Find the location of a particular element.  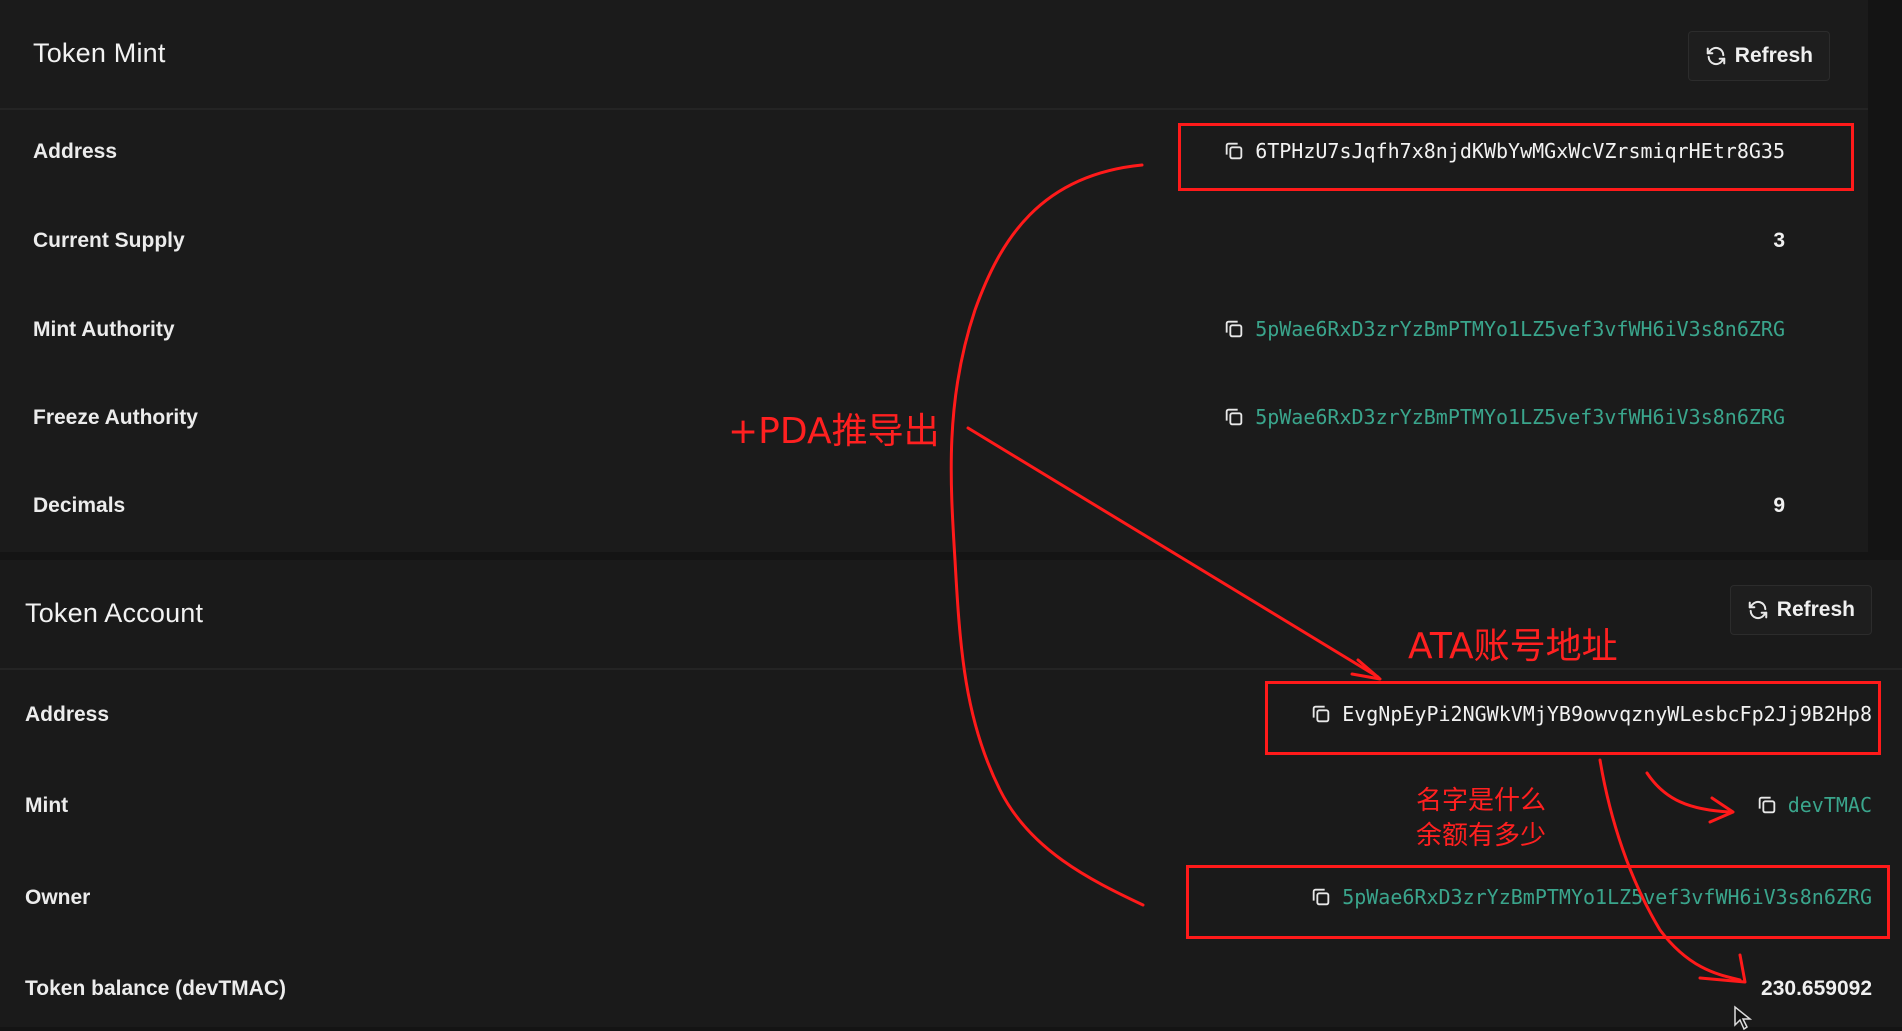

token-balance-label: Token balance (devTMAC) is located at coordinates (155, 988).